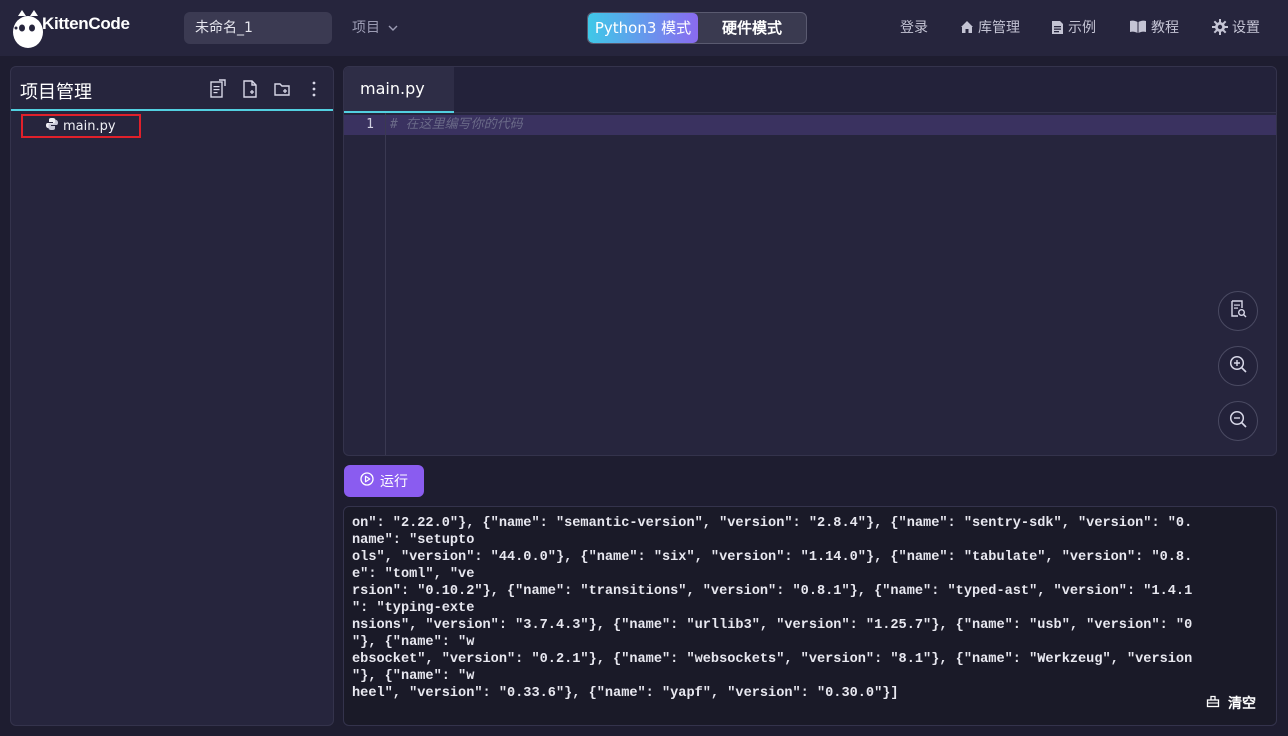 This screenshot has height=736, width=1288. I want to click on project-name-input: 未命名_1, so click(258, 28).